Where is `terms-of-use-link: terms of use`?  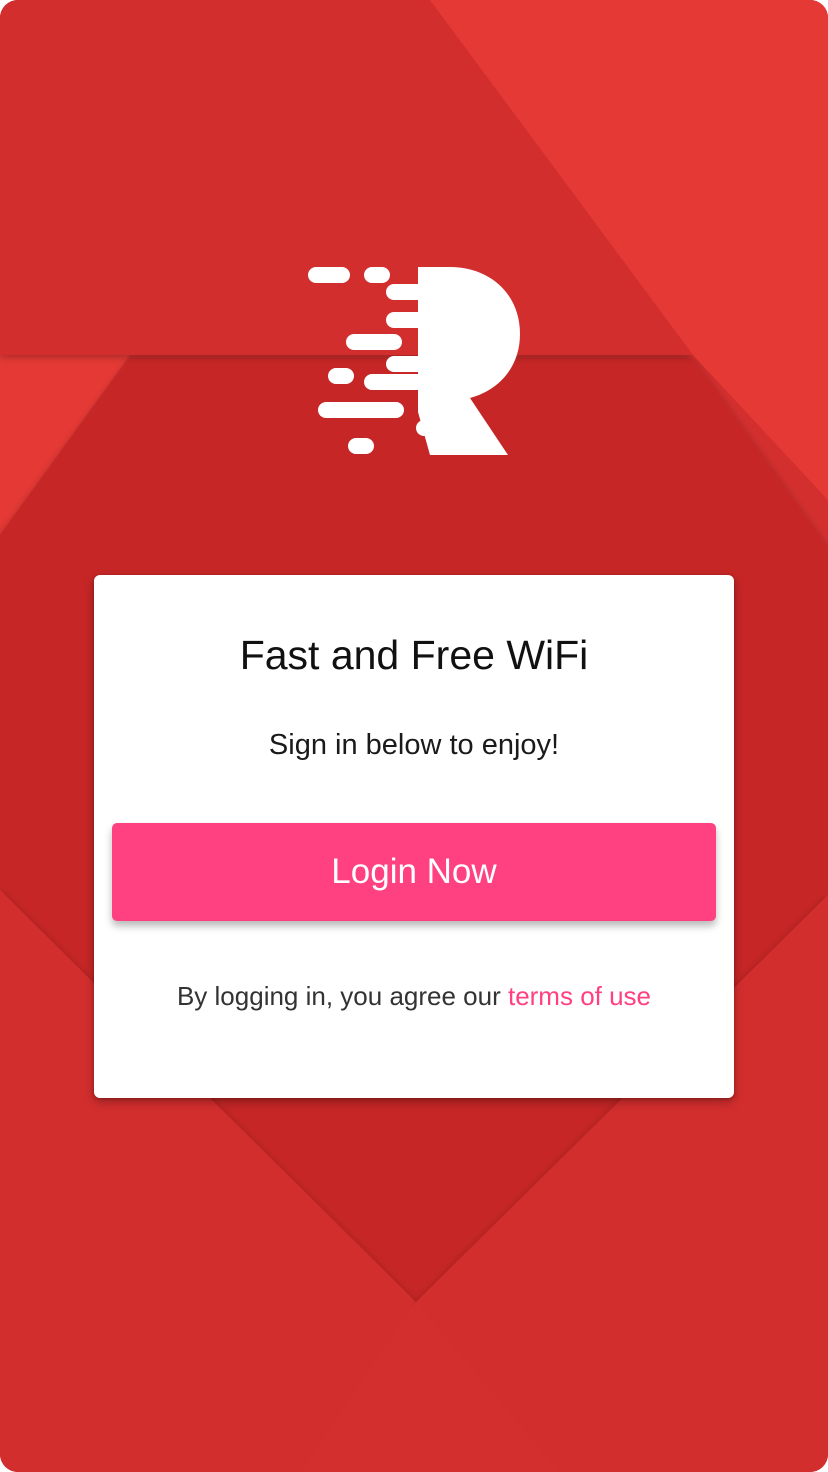 terms-of-use-link: terms of use is located at coordinates (579, 996).